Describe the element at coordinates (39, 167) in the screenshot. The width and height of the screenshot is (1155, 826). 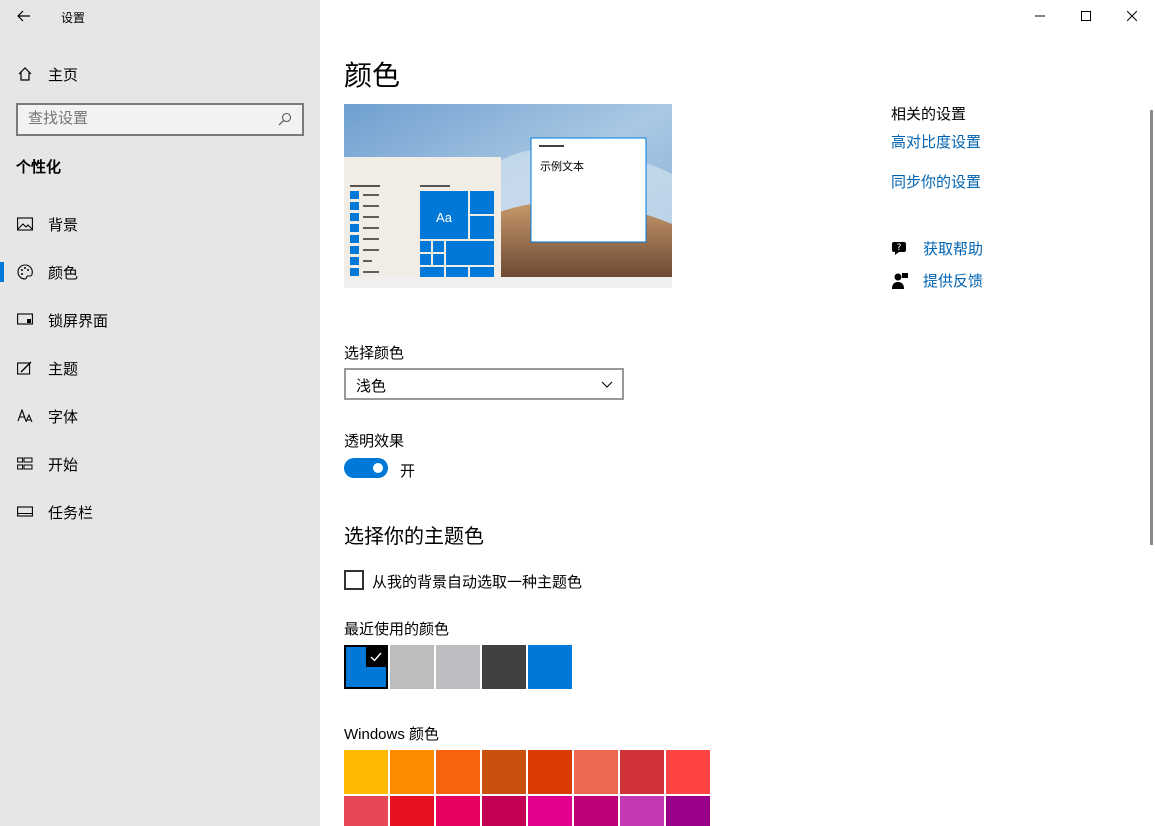
I see `section-heading: 个性化` at that location.